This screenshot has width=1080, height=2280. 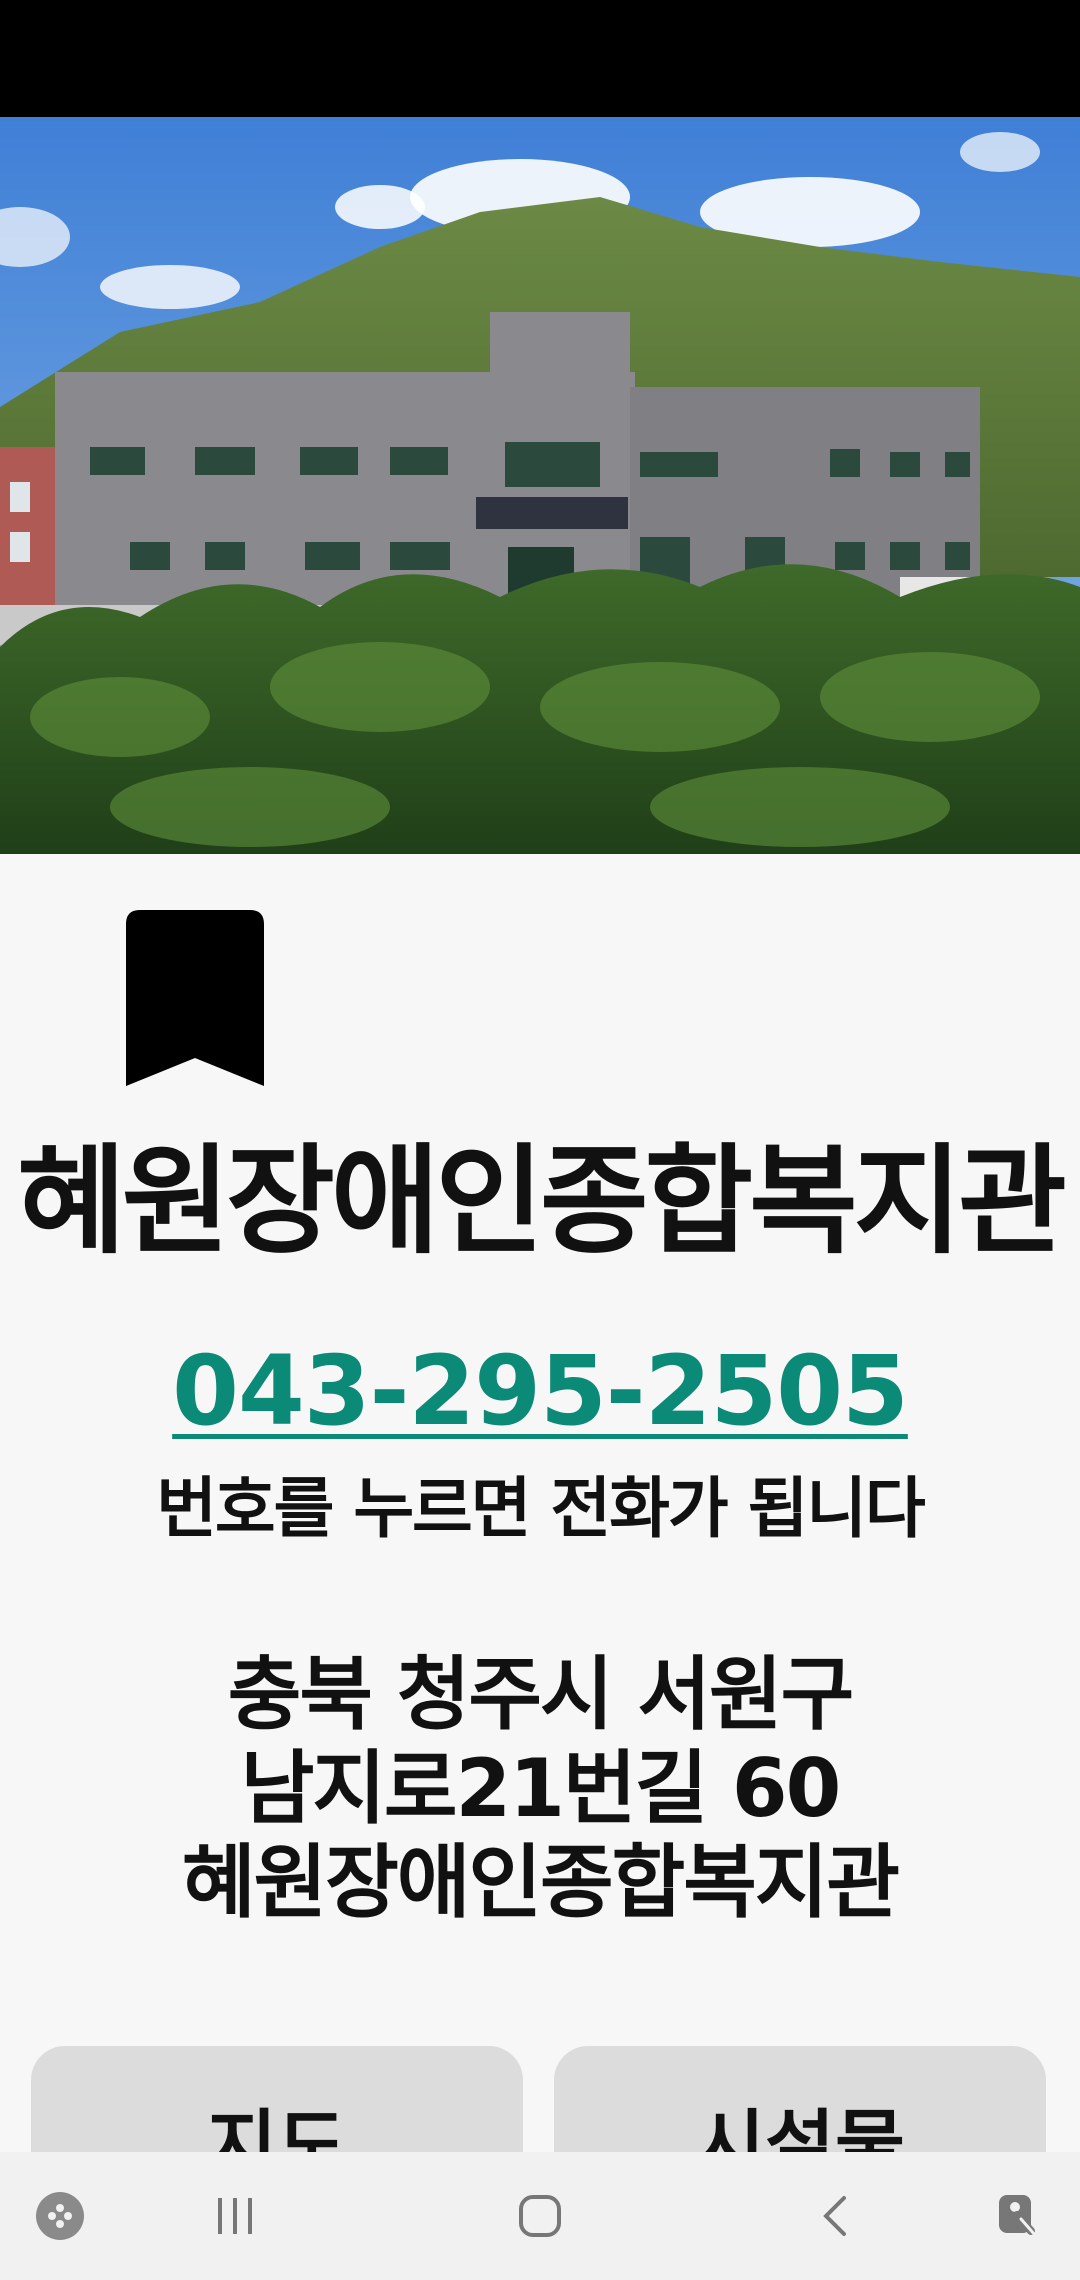 I want to click on recent-apps-icon, so click(x=235, y=2216).